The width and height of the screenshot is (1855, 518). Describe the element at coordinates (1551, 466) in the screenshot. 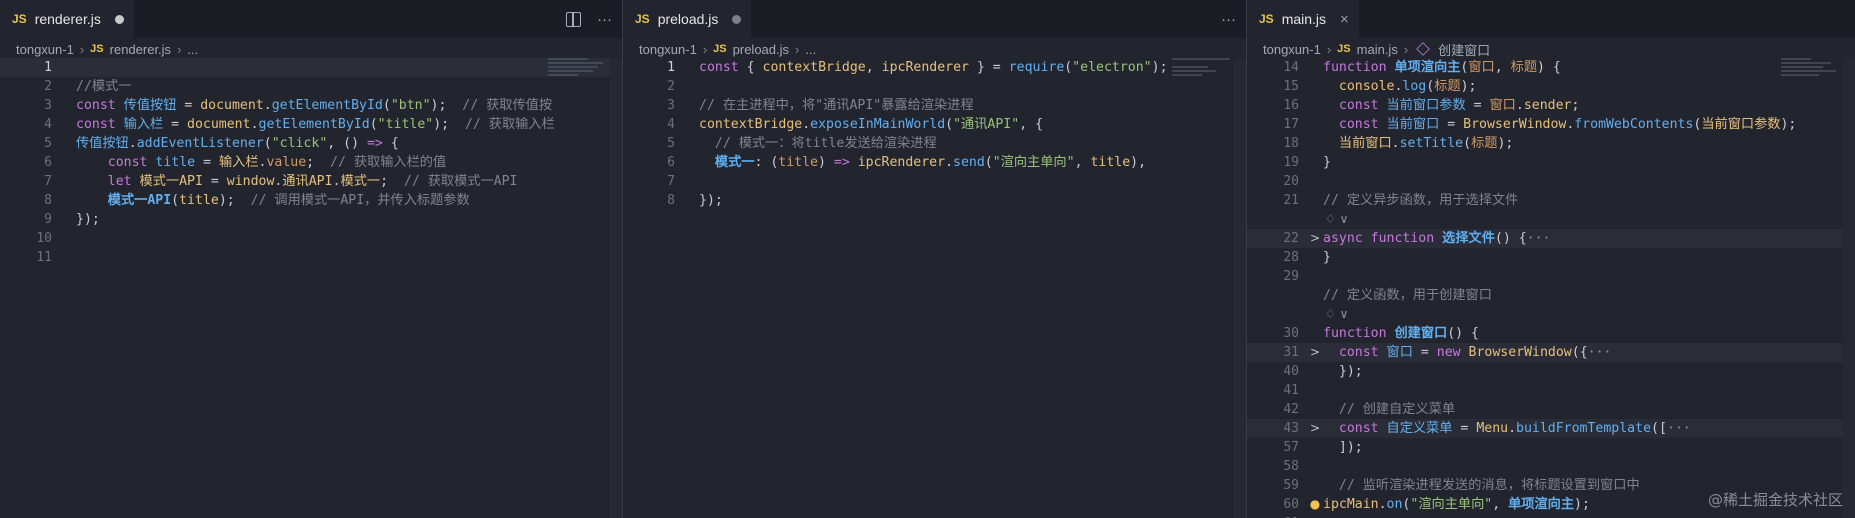

I see `code-line: 58` at that location.